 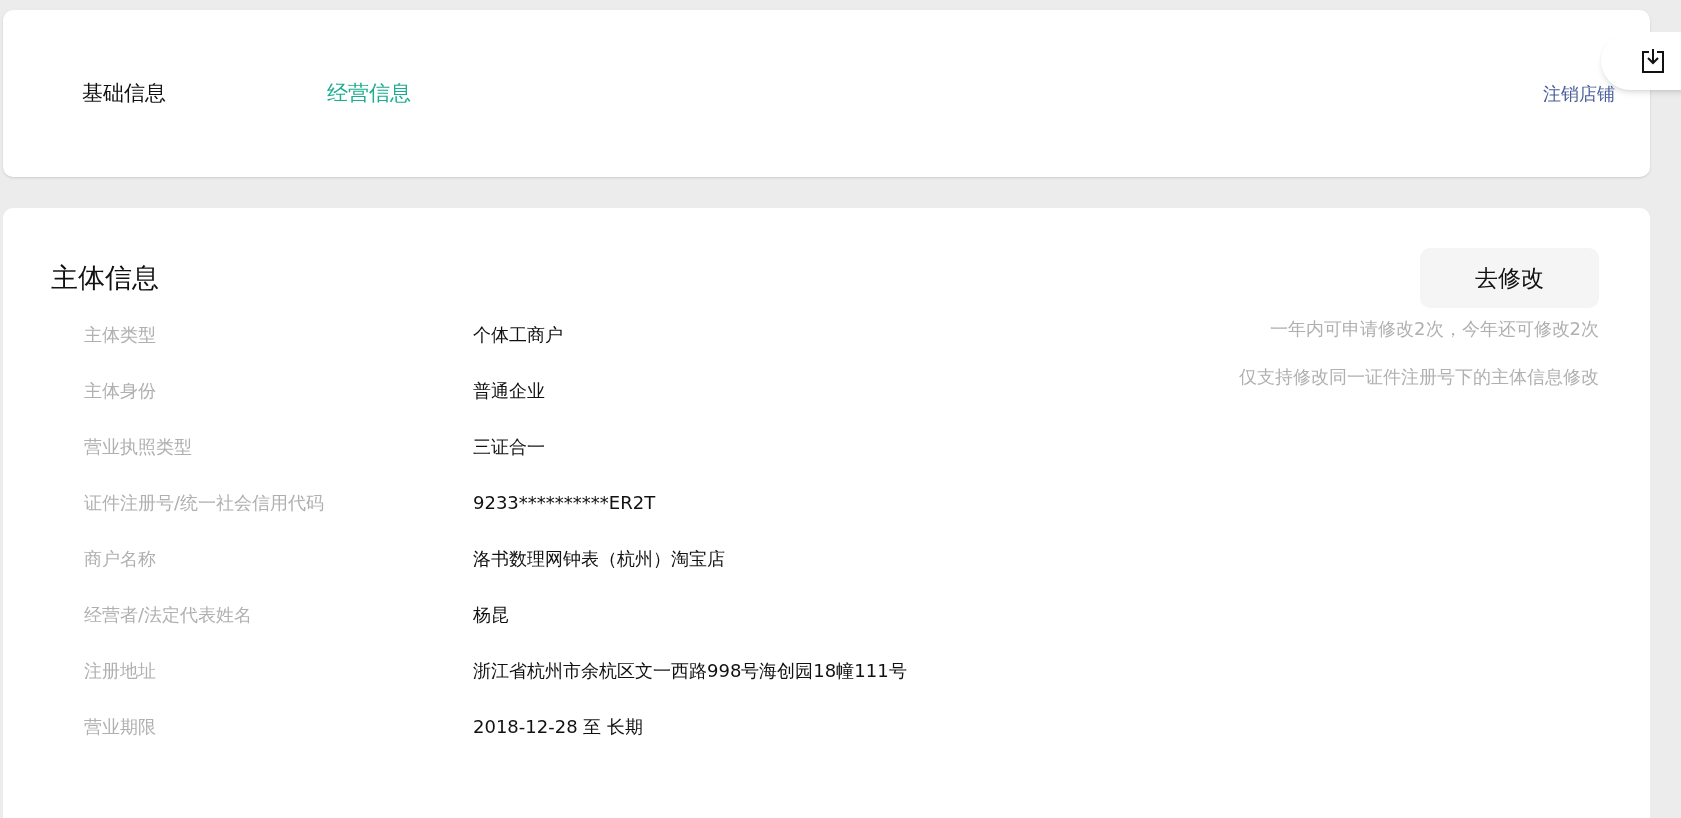 What do you see at coordinates (157, 93) in the screenshot?
I see `tab: 基础信息` at bounding box center [157, 93].